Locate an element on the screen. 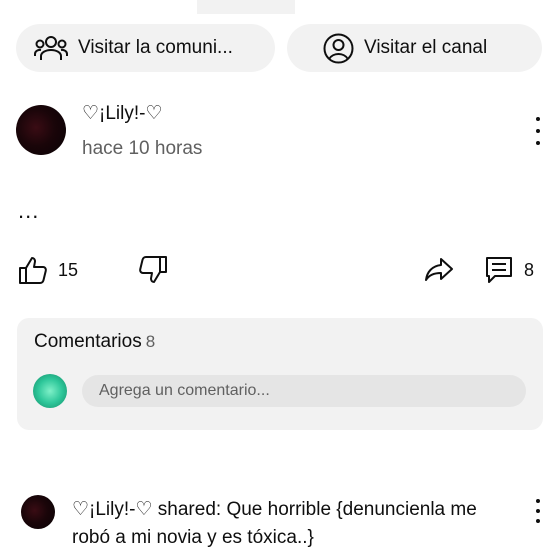 Image resolution: width=560 pixels, height=560 pixels. comment-action: shared: is located at coordinates (189, 509).